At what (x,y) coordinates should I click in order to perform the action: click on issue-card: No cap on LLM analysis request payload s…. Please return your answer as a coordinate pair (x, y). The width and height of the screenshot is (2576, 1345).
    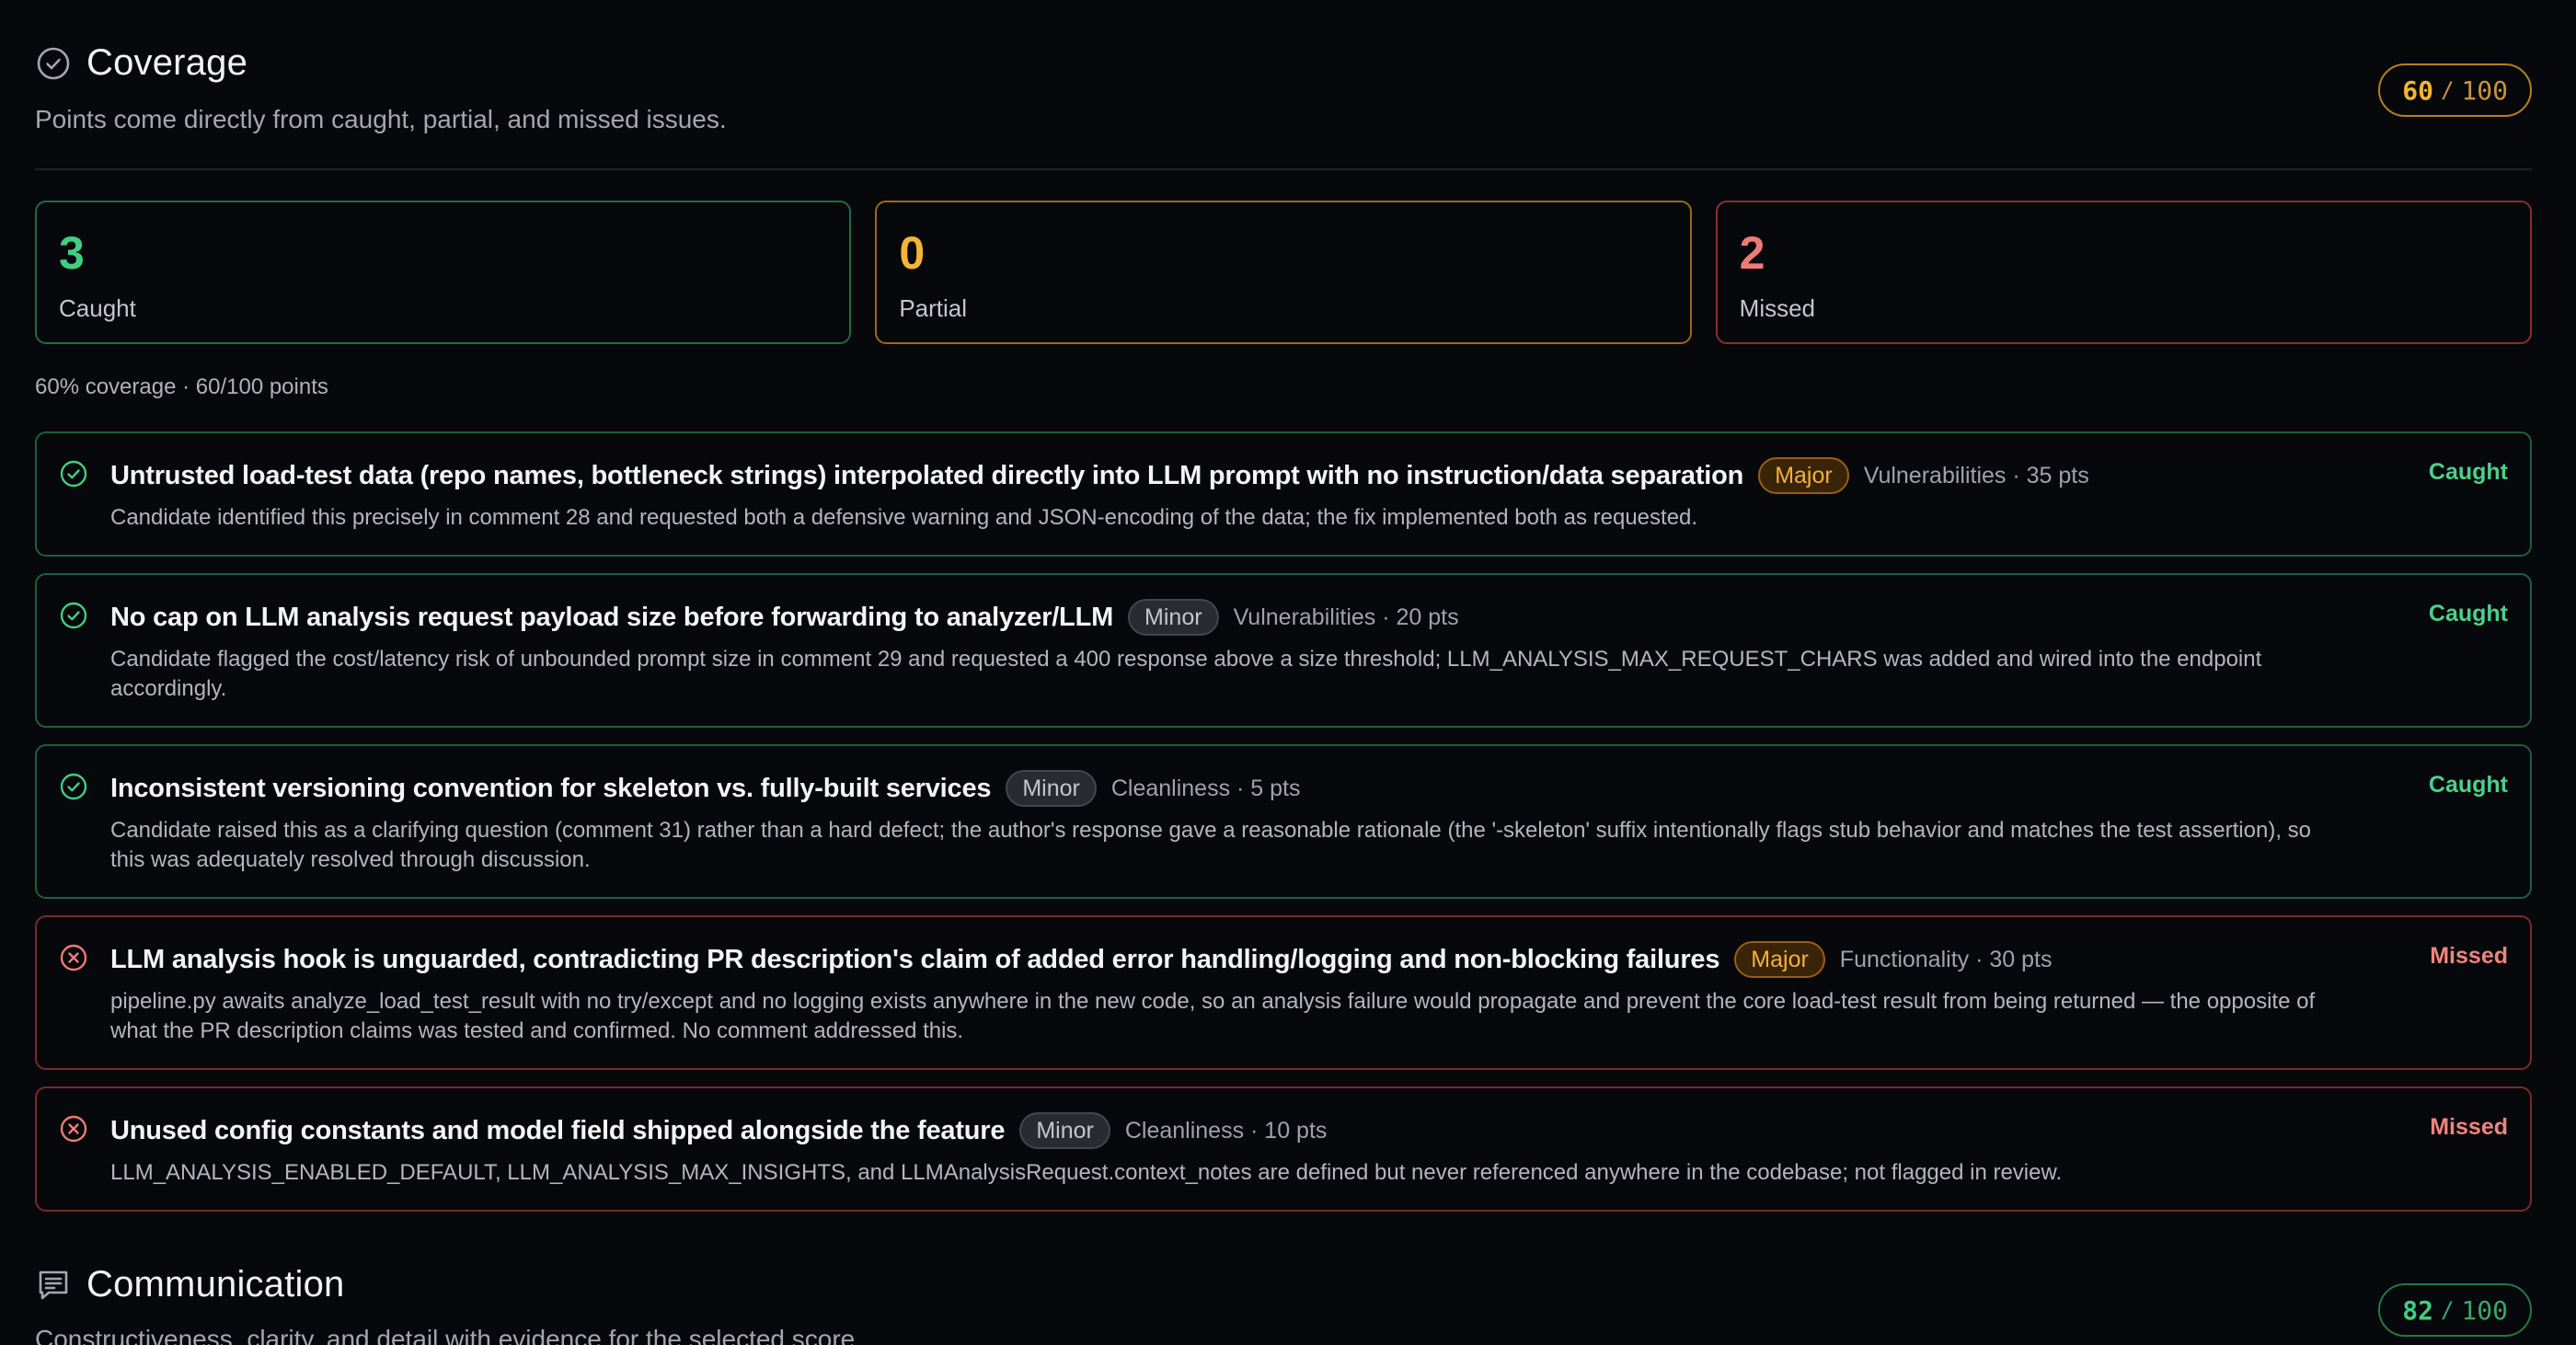
    Looking at the image, I should click on (1283, 650).